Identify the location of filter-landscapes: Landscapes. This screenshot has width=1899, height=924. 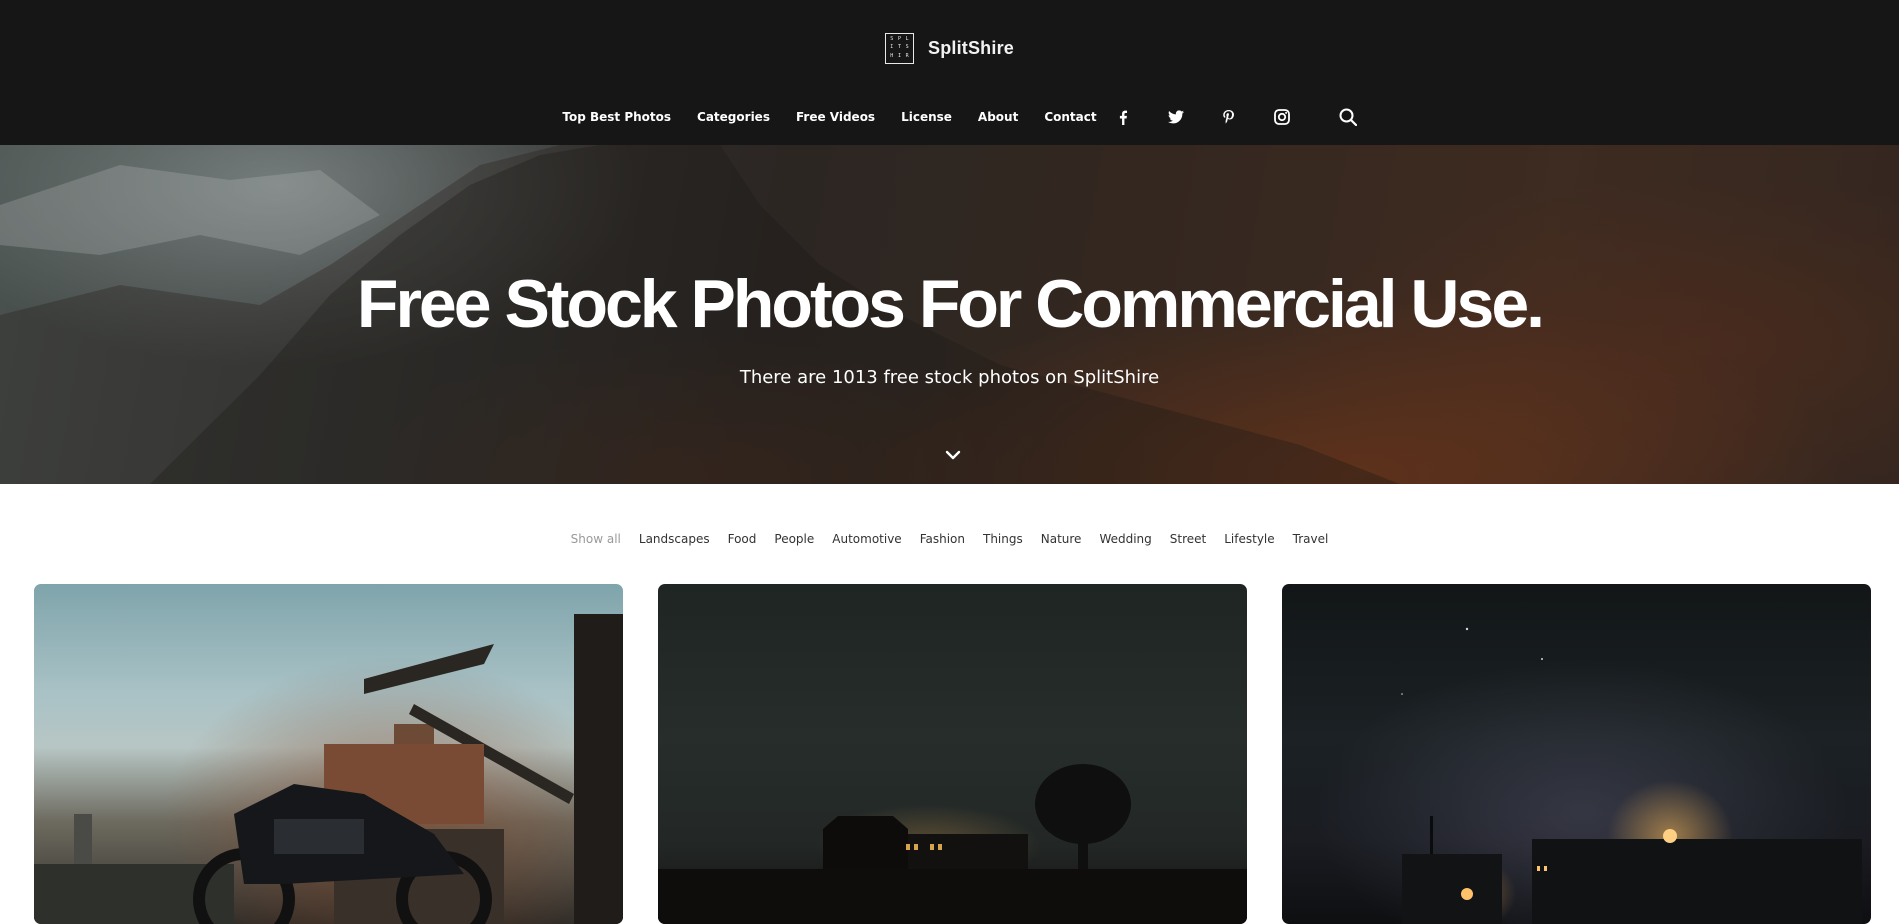
(674, 539).